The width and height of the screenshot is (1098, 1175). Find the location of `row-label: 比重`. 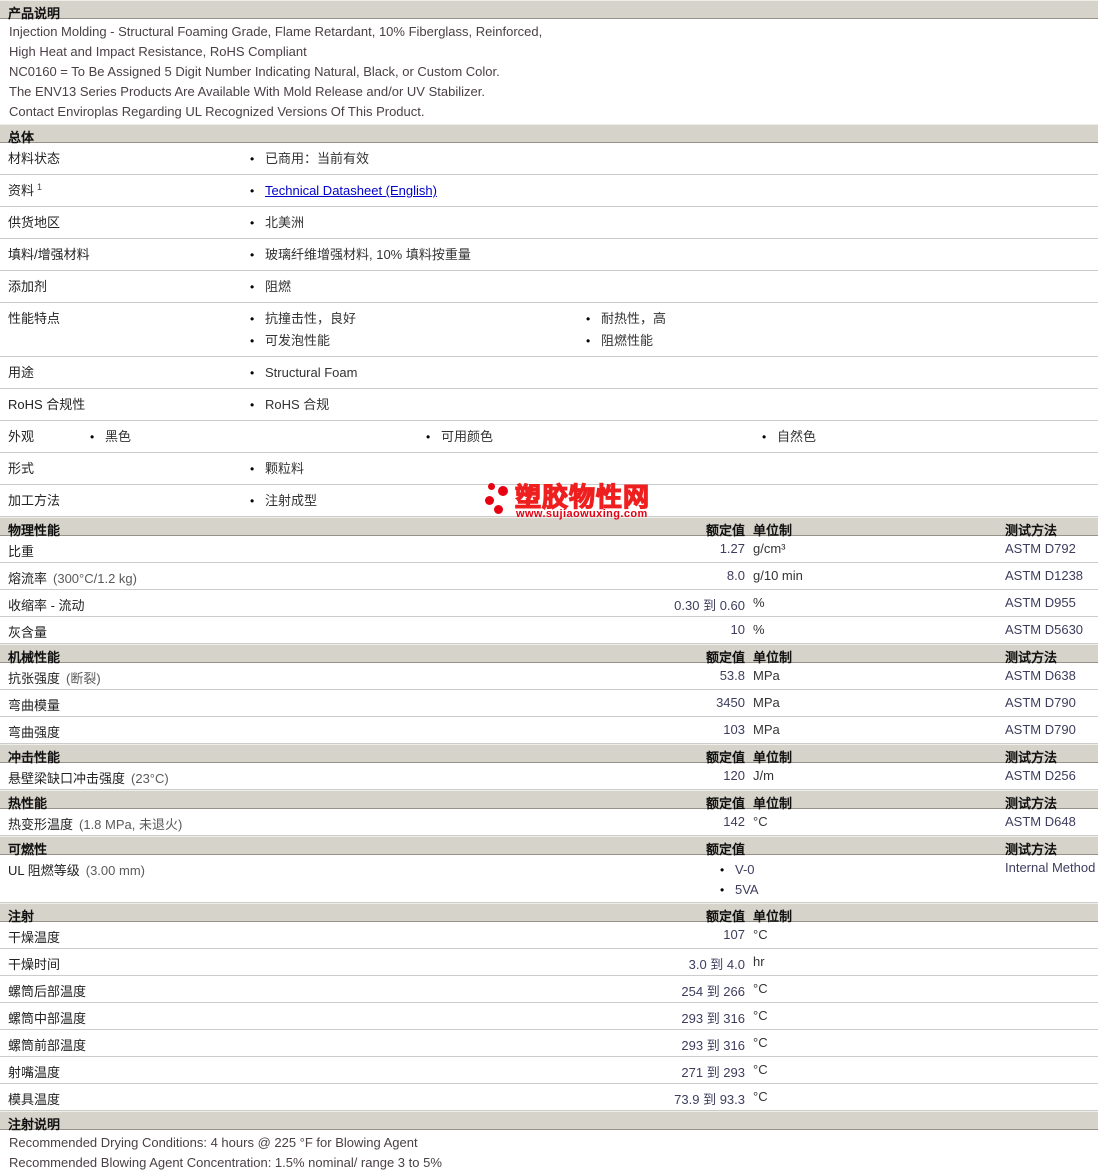

row-label: 比重 is located at coordinates (312, 550).